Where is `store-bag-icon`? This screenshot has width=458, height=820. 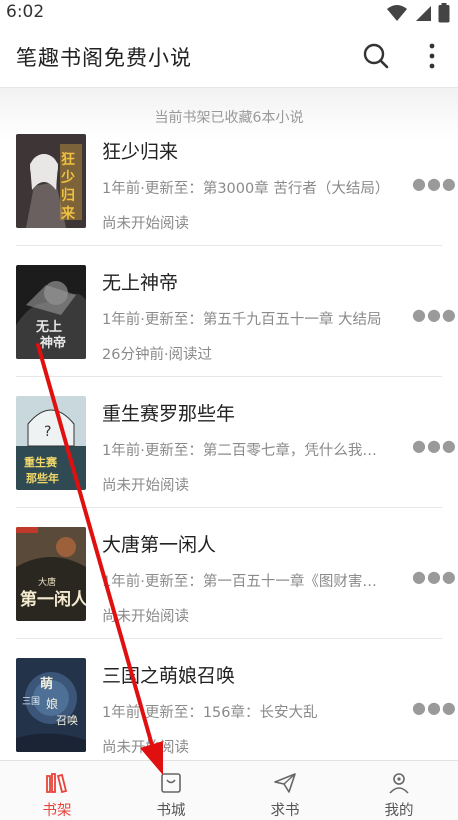 store-bag-icon is located at coordinates (171, 783).